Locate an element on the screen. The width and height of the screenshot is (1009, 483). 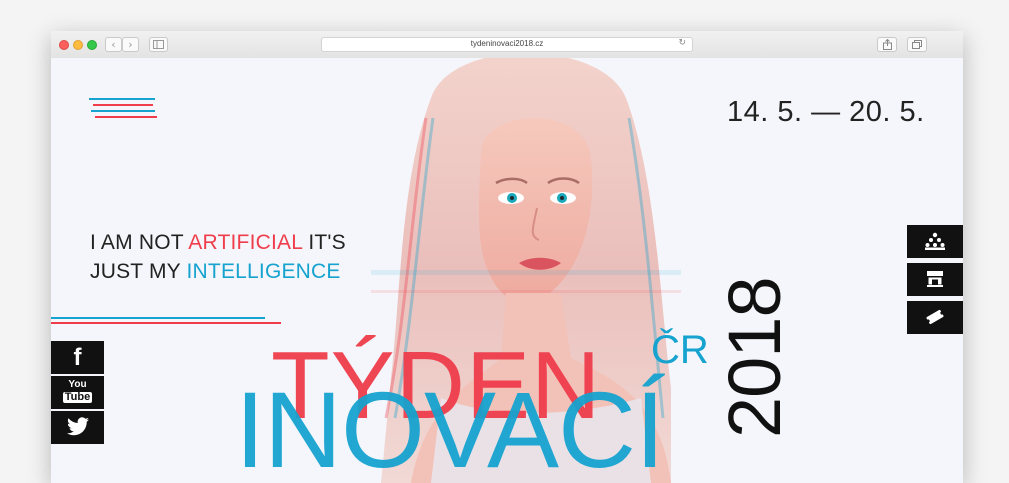
facebook-link: f is located at coordinates (77, 357).